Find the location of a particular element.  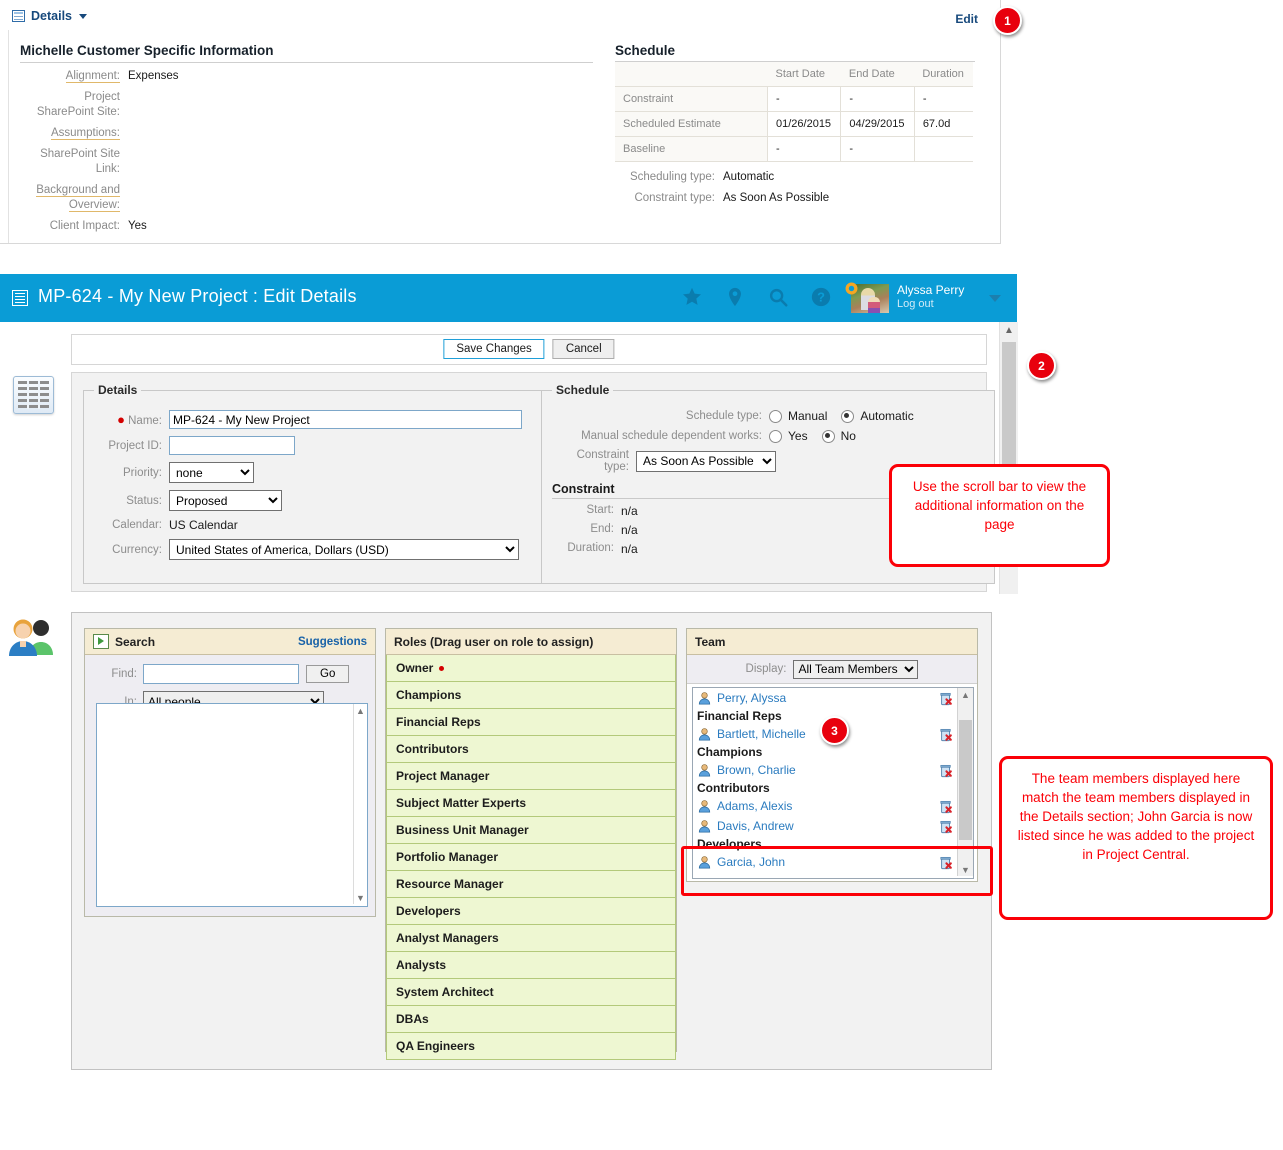

row-label: Constraint is located at coordinates (691, 99).